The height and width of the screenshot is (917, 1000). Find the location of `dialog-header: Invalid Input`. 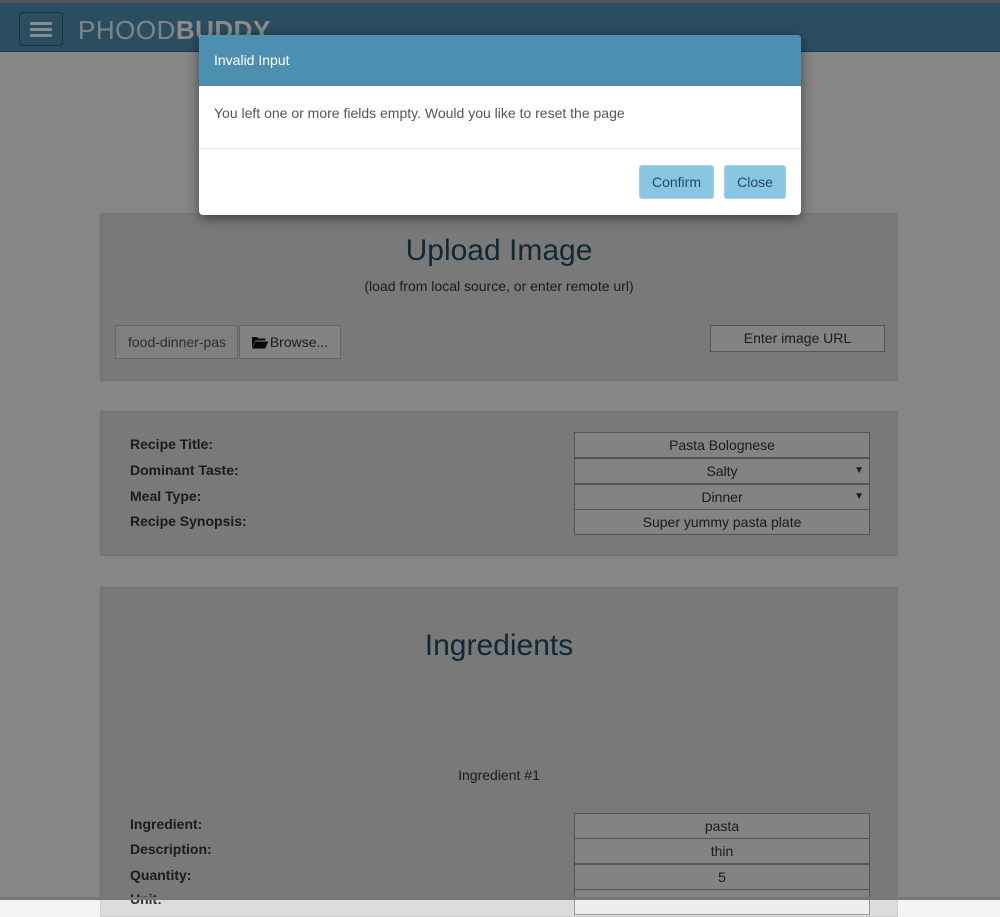

dialog-header: Invalid Input is located at coordinates (500, 60).